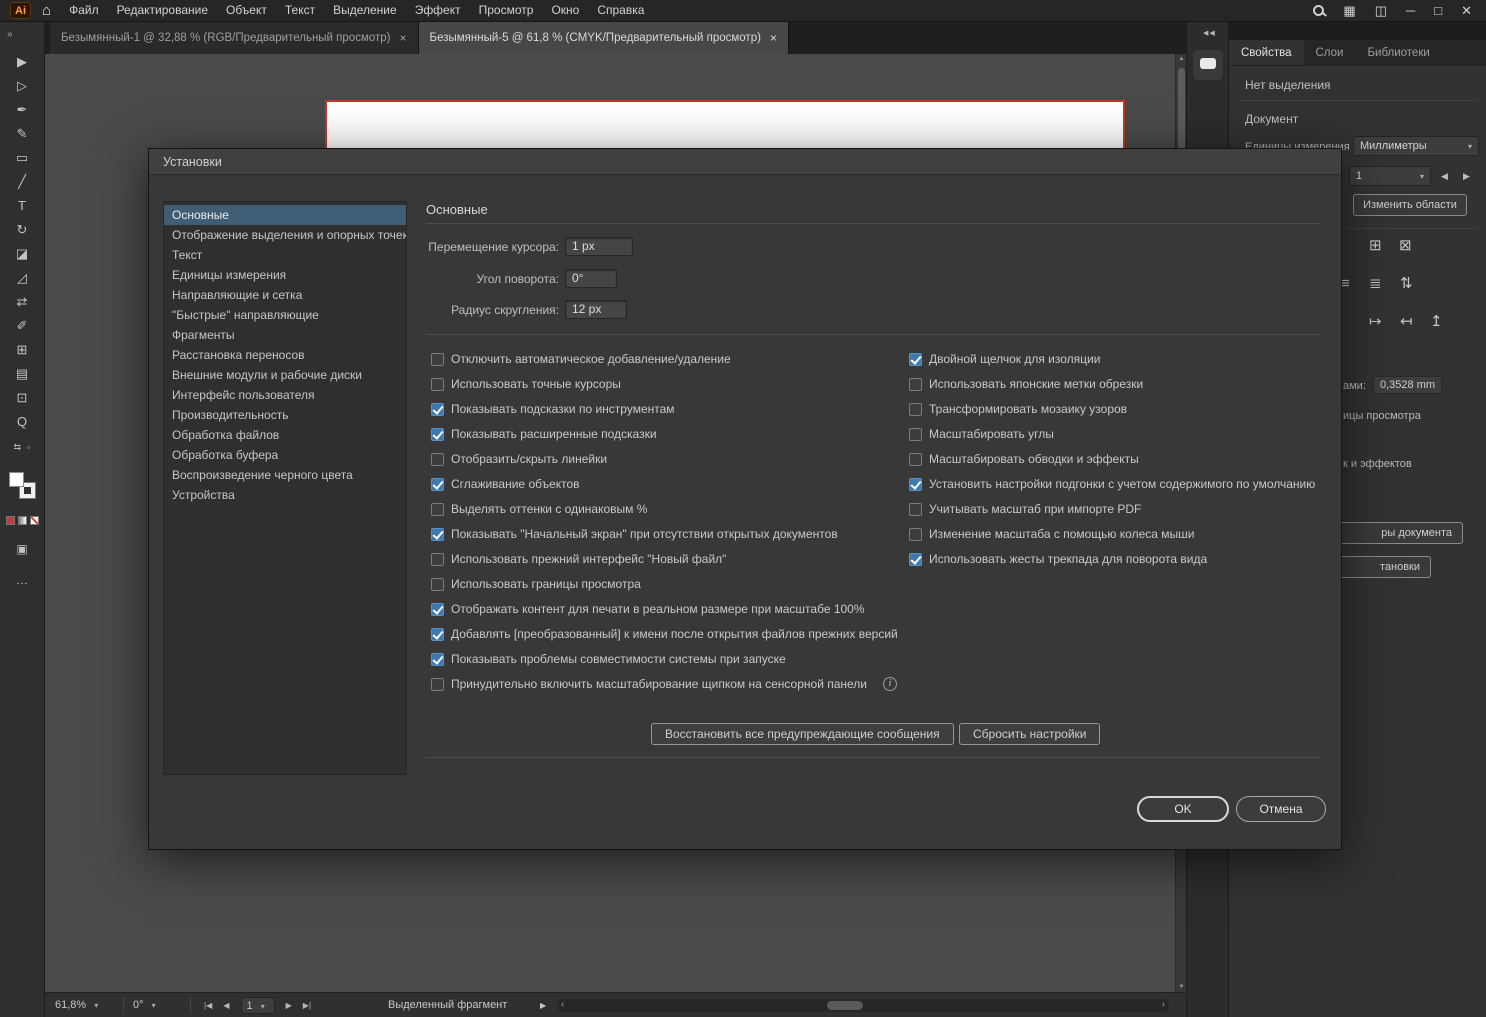  Describe the element at coordinates (22, 373) in the screenshot. I see `gradient-tool: ▤` at that location.